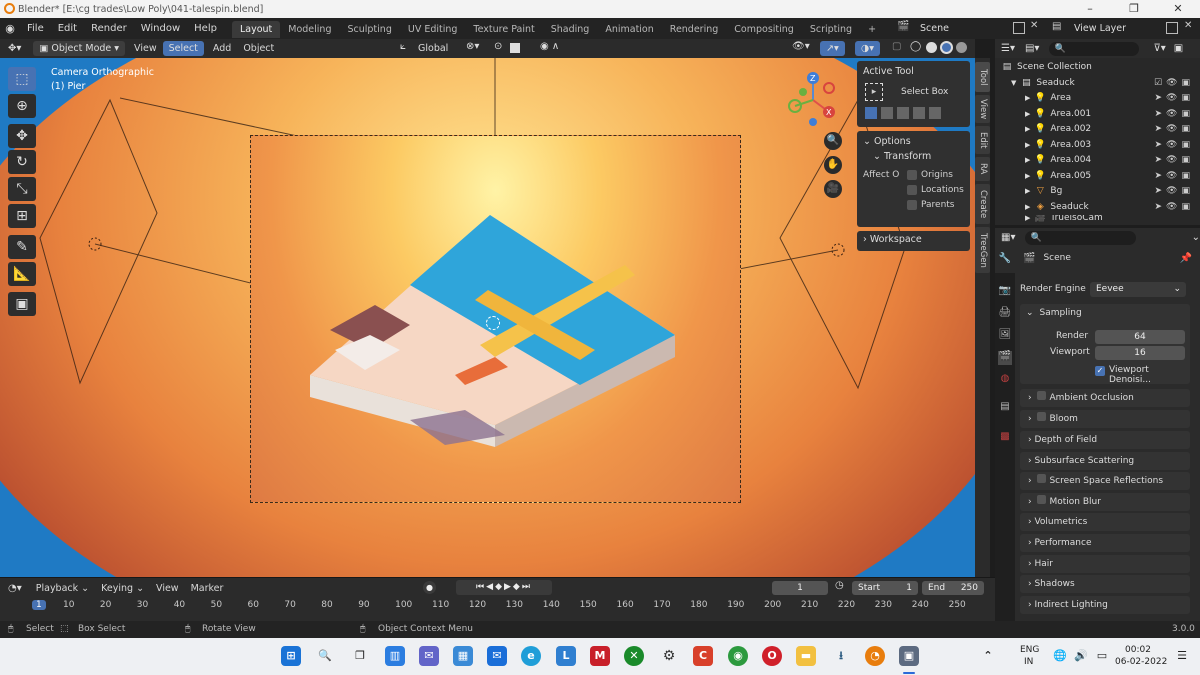 This screenshot has width=1200, height=675. Describe the element at coordinates (1042, 395) in the screenshot. I see `ambient-occlusion-checkbox` at that location.